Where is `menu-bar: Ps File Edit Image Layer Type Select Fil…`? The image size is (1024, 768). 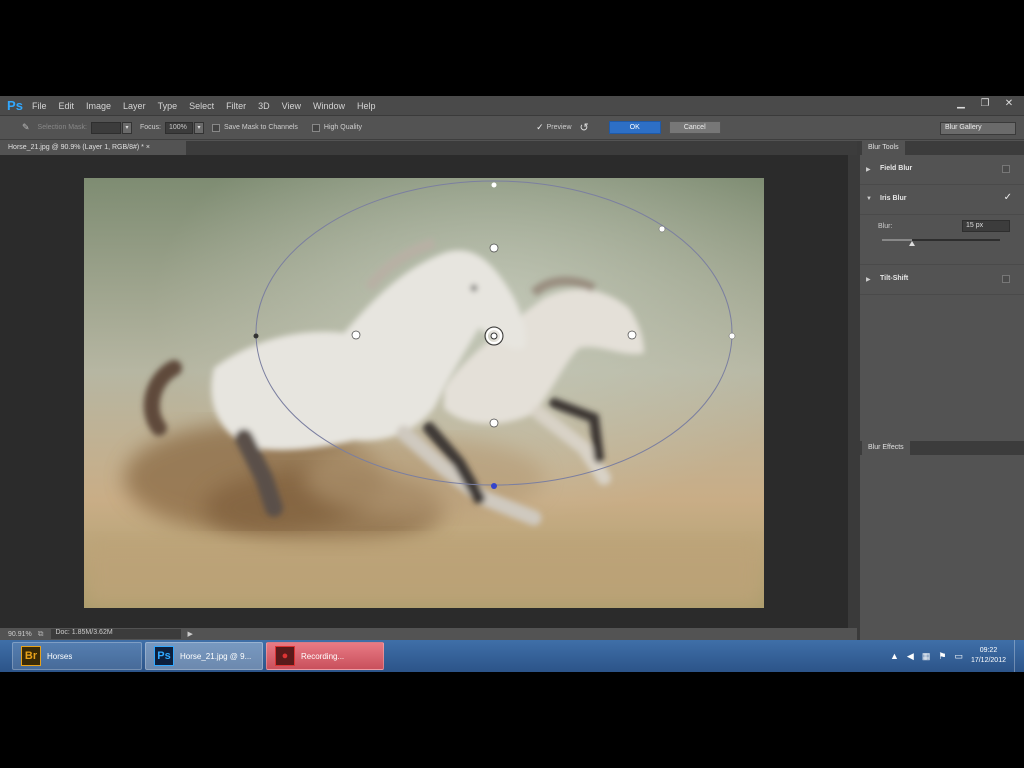
menu-bar: Ps File Edit Image Layer Type Select Fil… is located at coordinates (512, 106).